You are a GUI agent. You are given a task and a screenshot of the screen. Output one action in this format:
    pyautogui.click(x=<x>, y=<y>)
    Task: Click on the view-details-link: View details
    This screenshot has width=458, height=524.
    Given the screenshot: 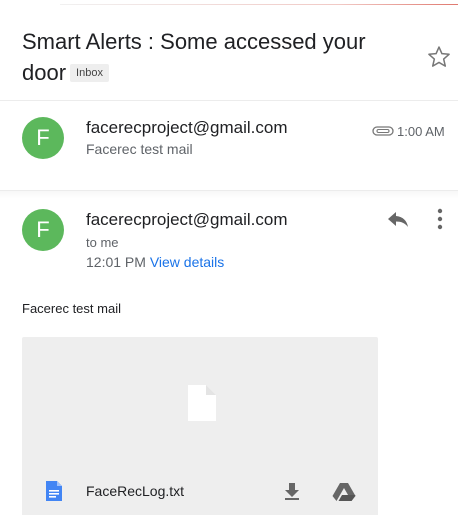 What is the action you would take?
    pyautogui.click(x=187, y=262)
    